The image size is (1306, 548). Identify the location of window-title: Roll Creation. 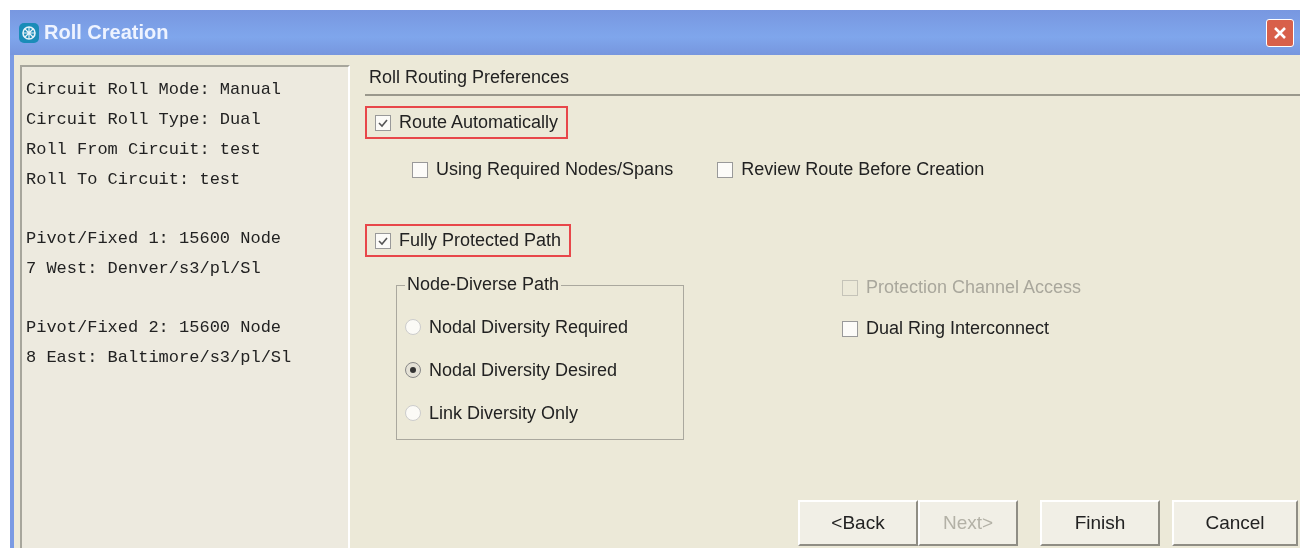
(107, 32).